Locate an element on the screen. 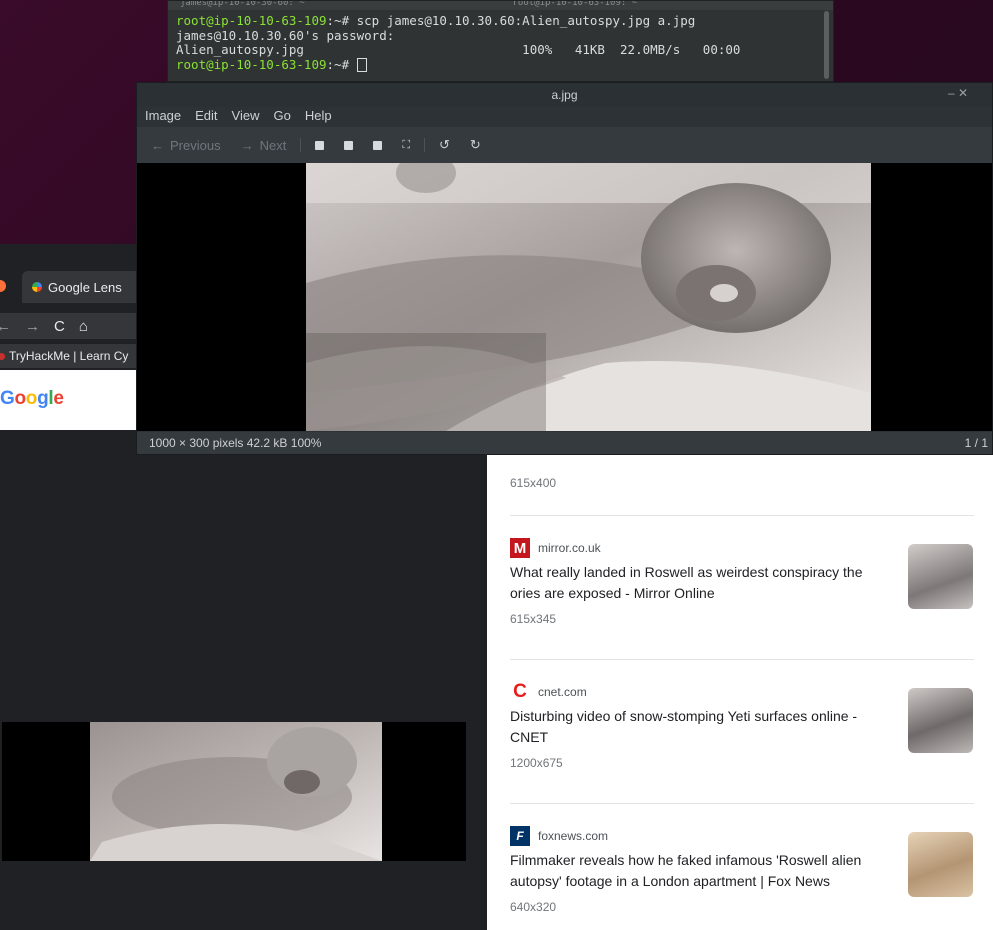  rotate-right-icon: ↻ is located at coordinates (475, 145).